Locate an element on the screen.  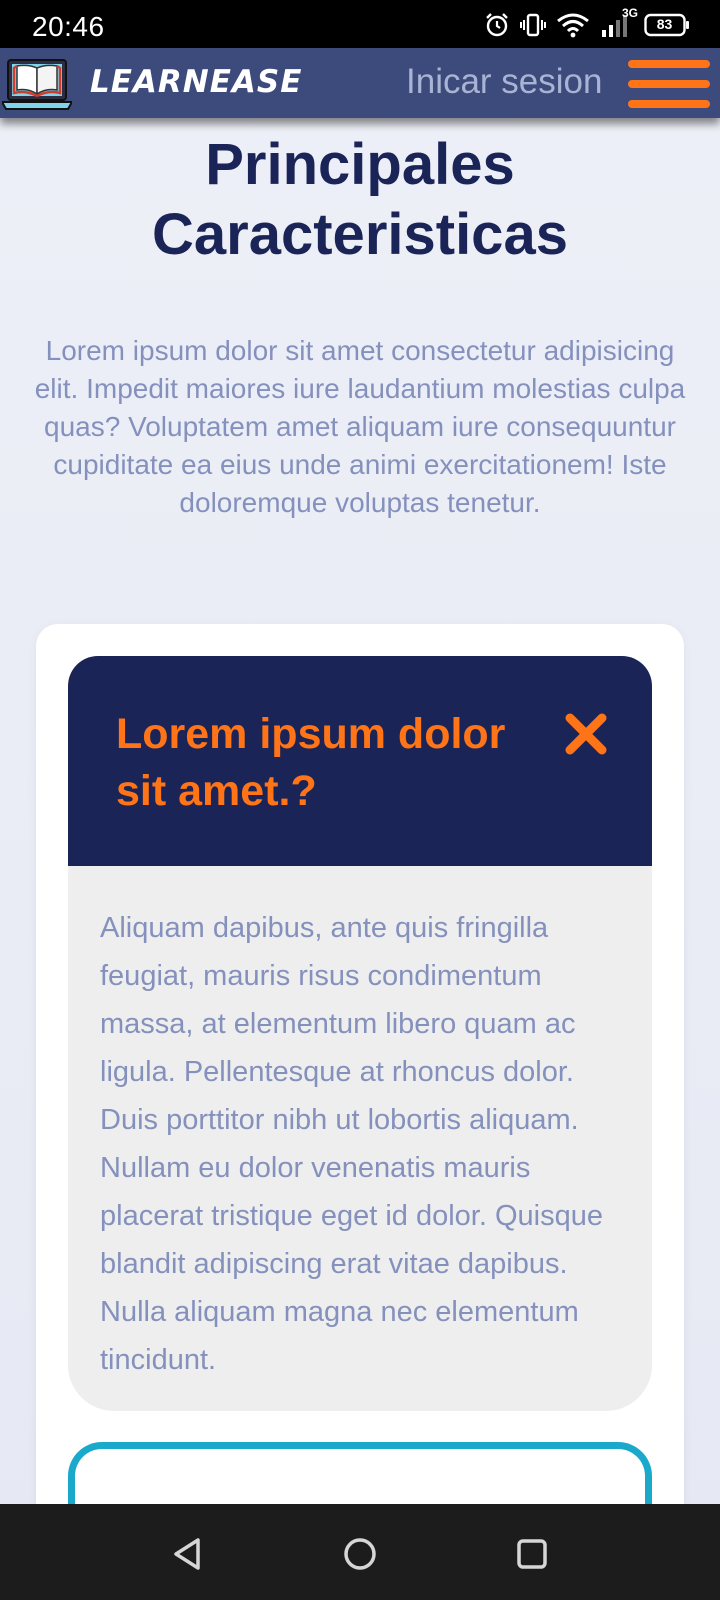
wifi-icon is located at coordinates (573, 25).